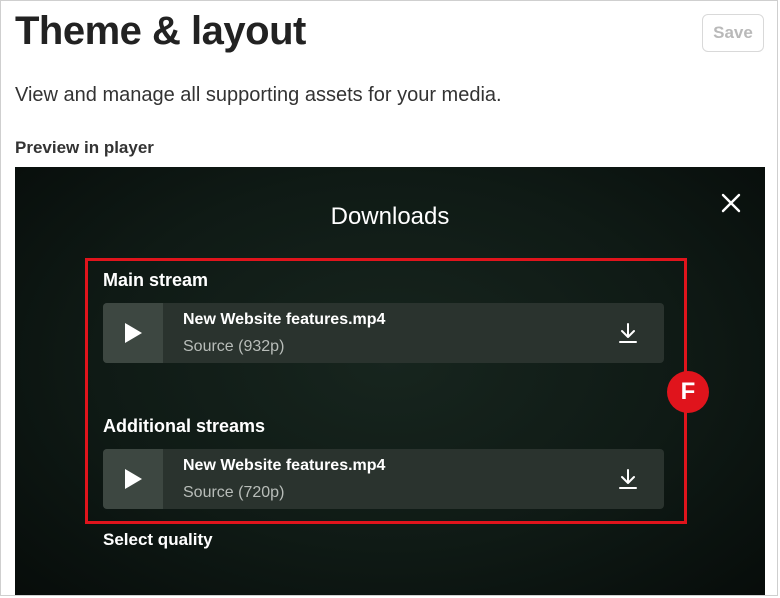 This screenshot has height=598, width=780. What do you see at coordinates (234, 346) in the screenshot?
I see `file-source: Source (932p)` at bounding box center [234, 346].